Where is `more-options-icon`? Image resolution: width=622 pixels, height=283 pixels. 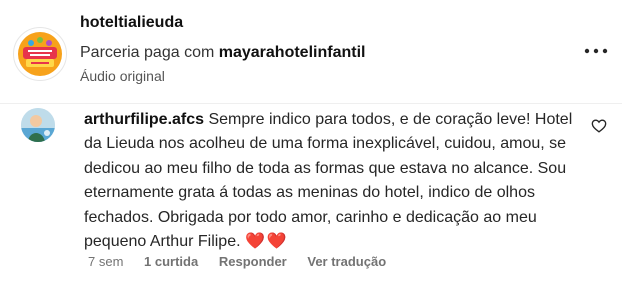 more-options-icon is located at coordinates (596, 51).